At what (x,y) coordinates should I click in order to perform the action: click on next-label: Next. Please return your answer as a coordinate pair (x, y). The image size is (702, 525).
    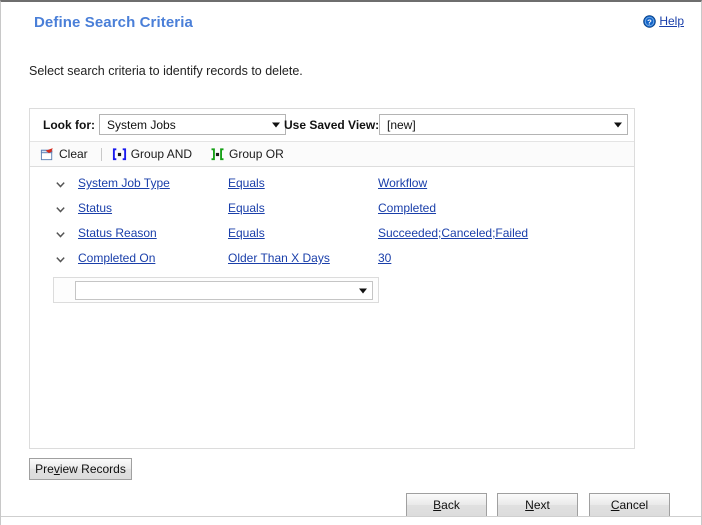
    Looking at the image, I should click on (537, 505).